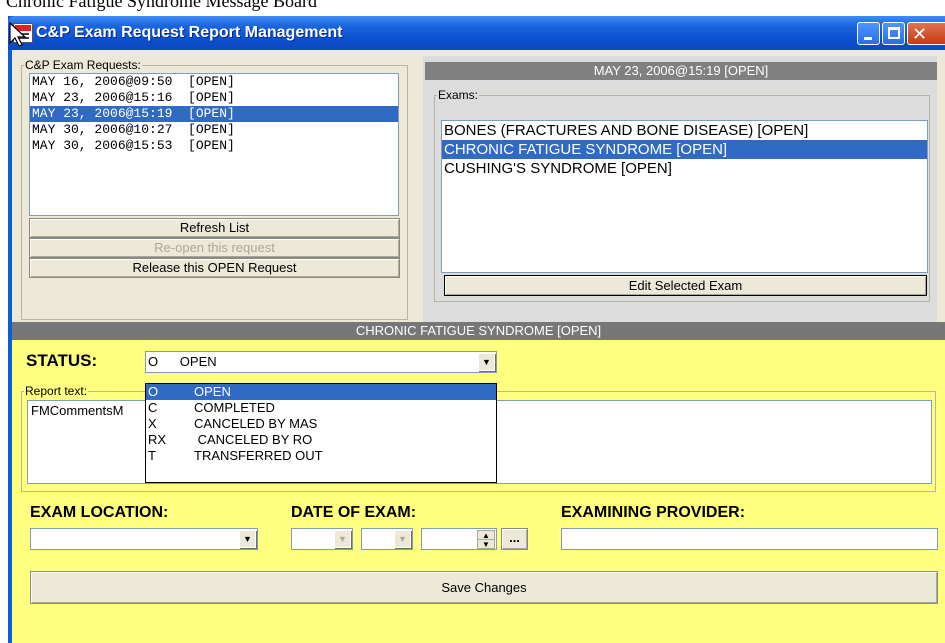  What do you see at coordinates (214, 82) in the screenshot?
I see `request-item: MAY 16, 2006@09:50 [OPEN]` at bounding box center [214, 82].